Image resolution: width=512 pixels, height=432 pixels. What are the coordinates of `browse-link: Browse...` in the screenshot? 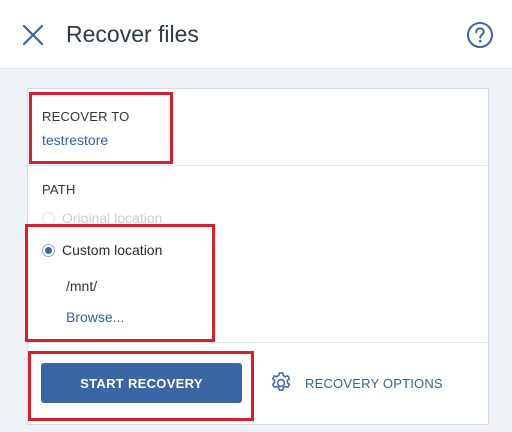 It's located at (95, 317).